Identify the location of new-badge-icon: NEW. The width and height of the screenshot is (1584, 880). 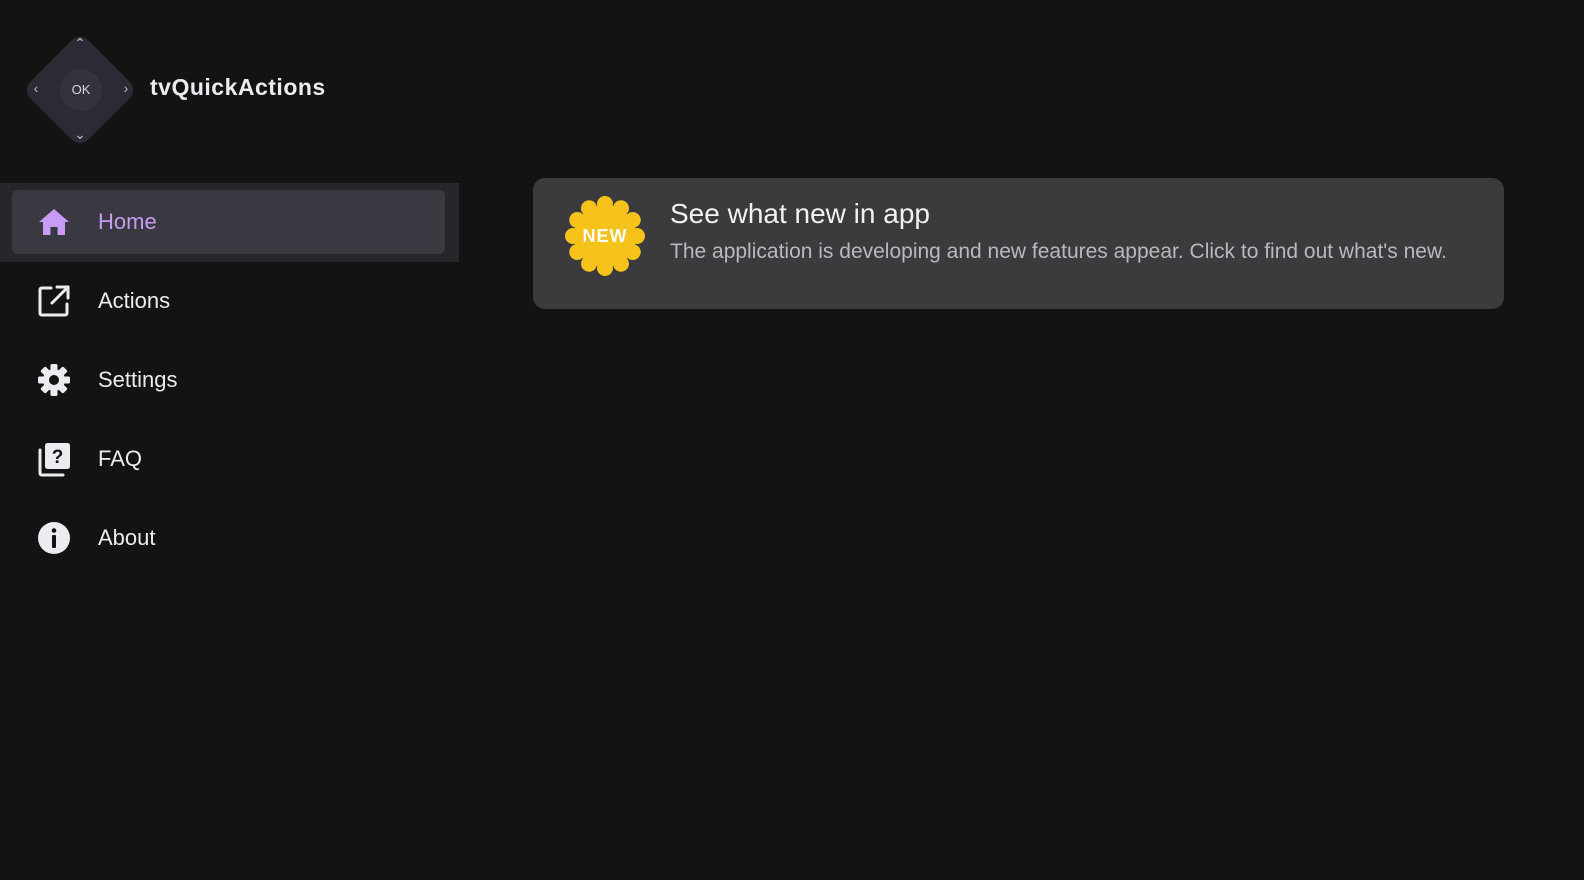
(605, 236).